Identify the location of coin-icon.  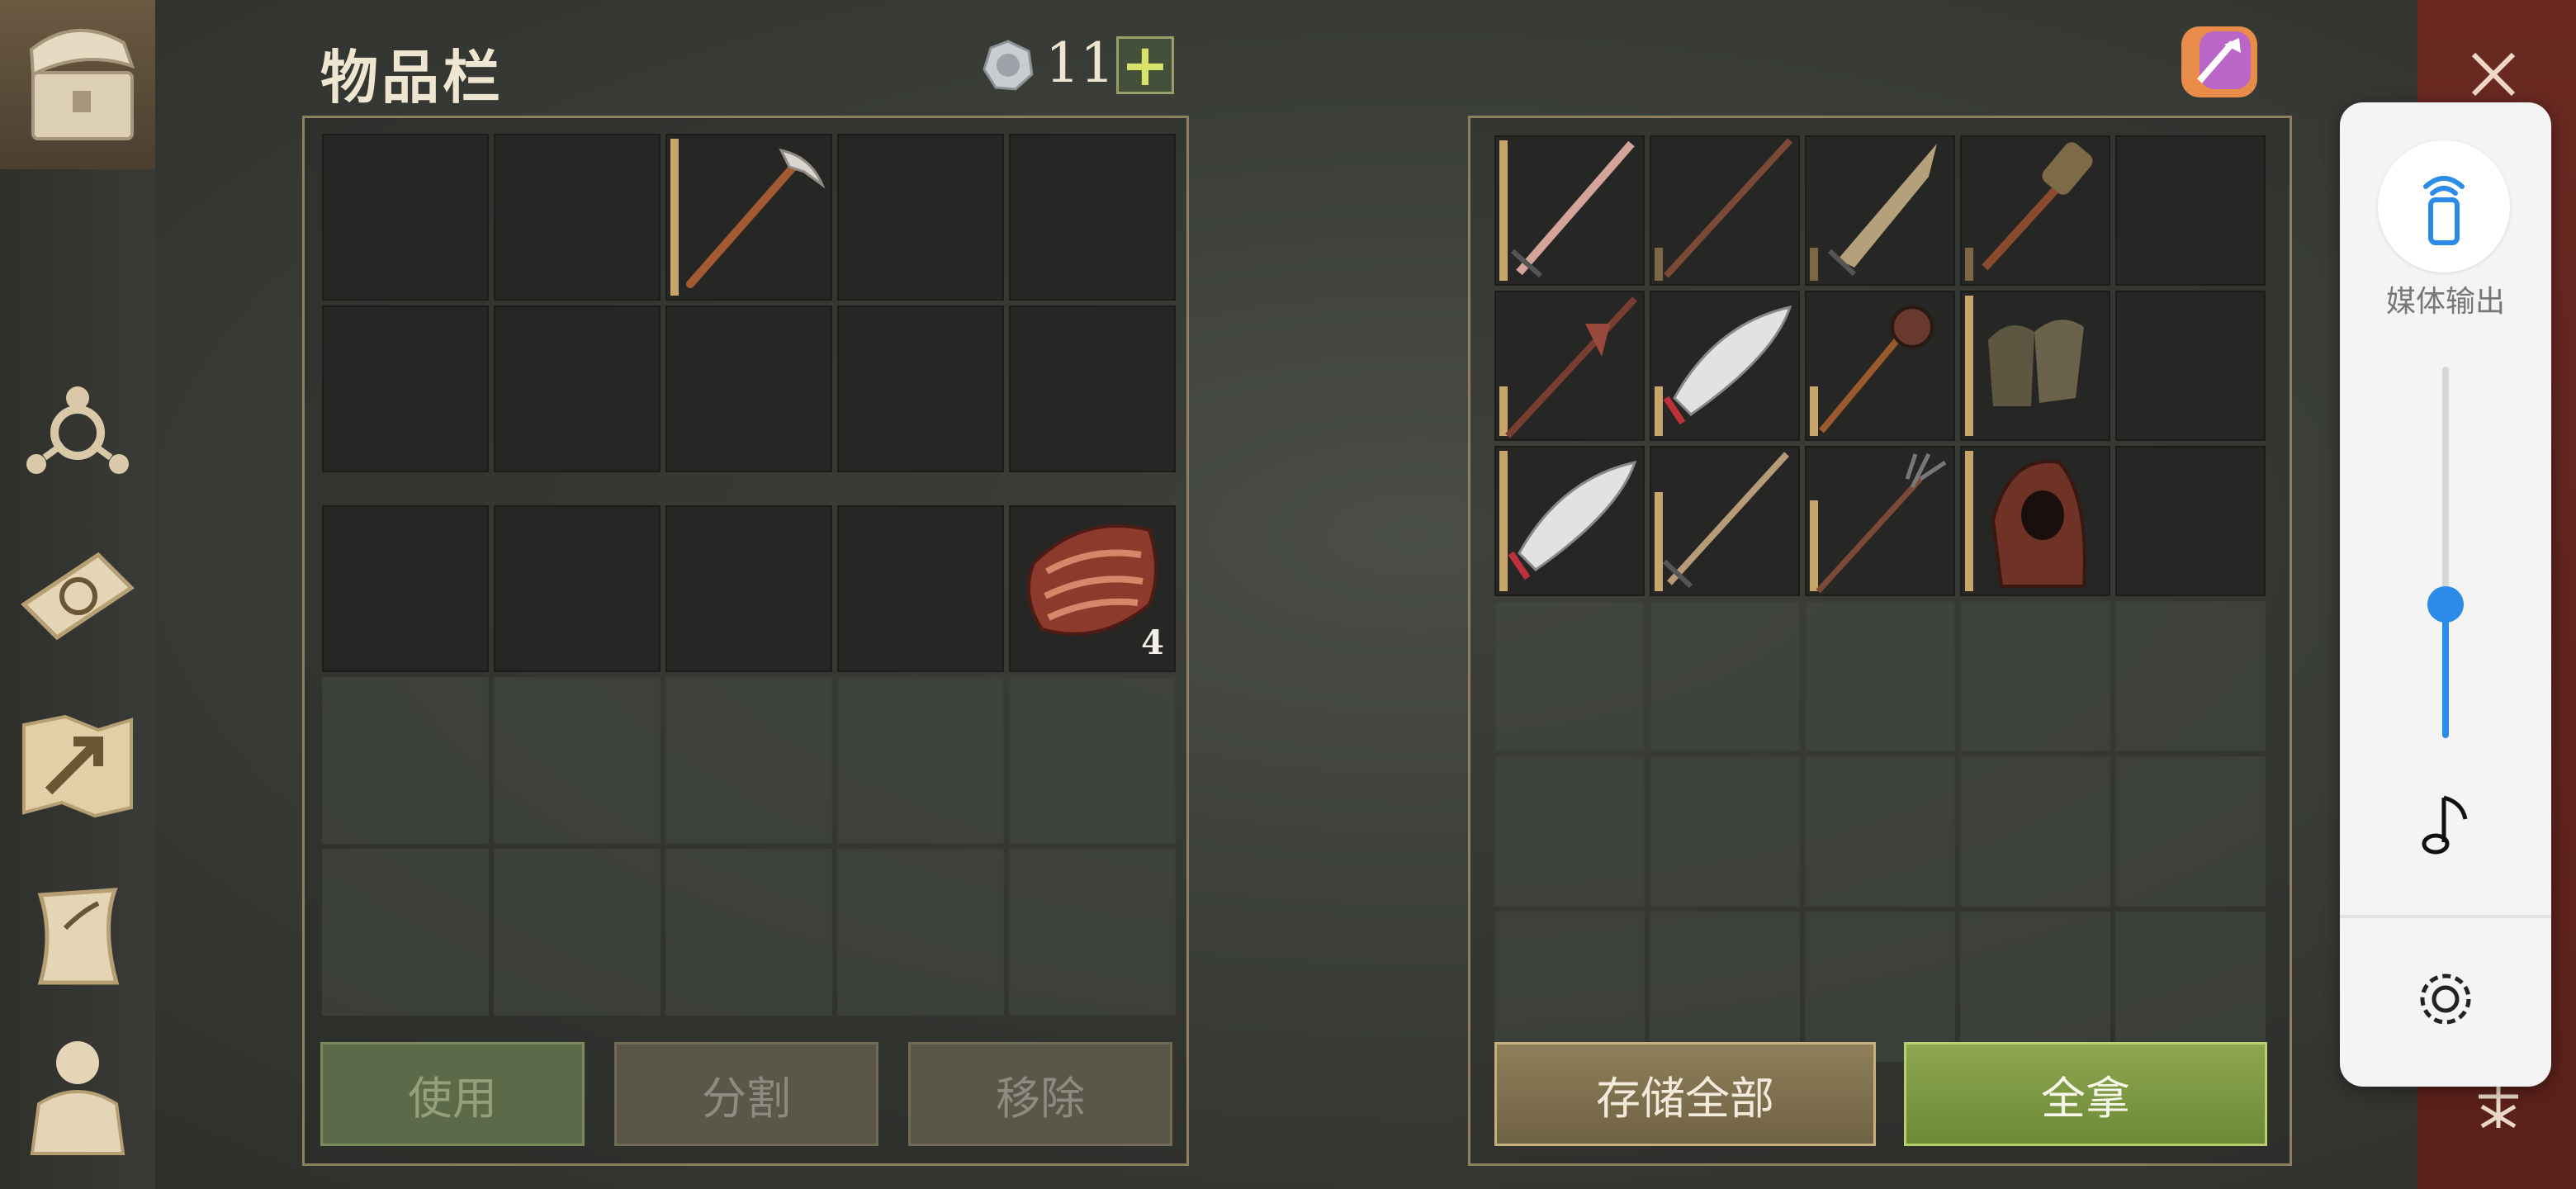
(1008, 65).